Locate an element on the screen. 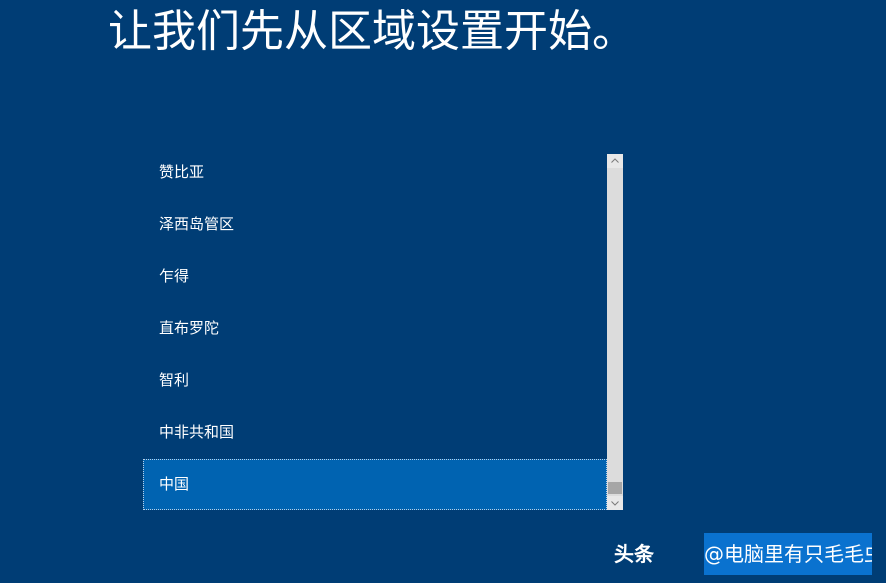  page-title: 让我们先从区域设置开始。 is located at coordinates (372, 31).